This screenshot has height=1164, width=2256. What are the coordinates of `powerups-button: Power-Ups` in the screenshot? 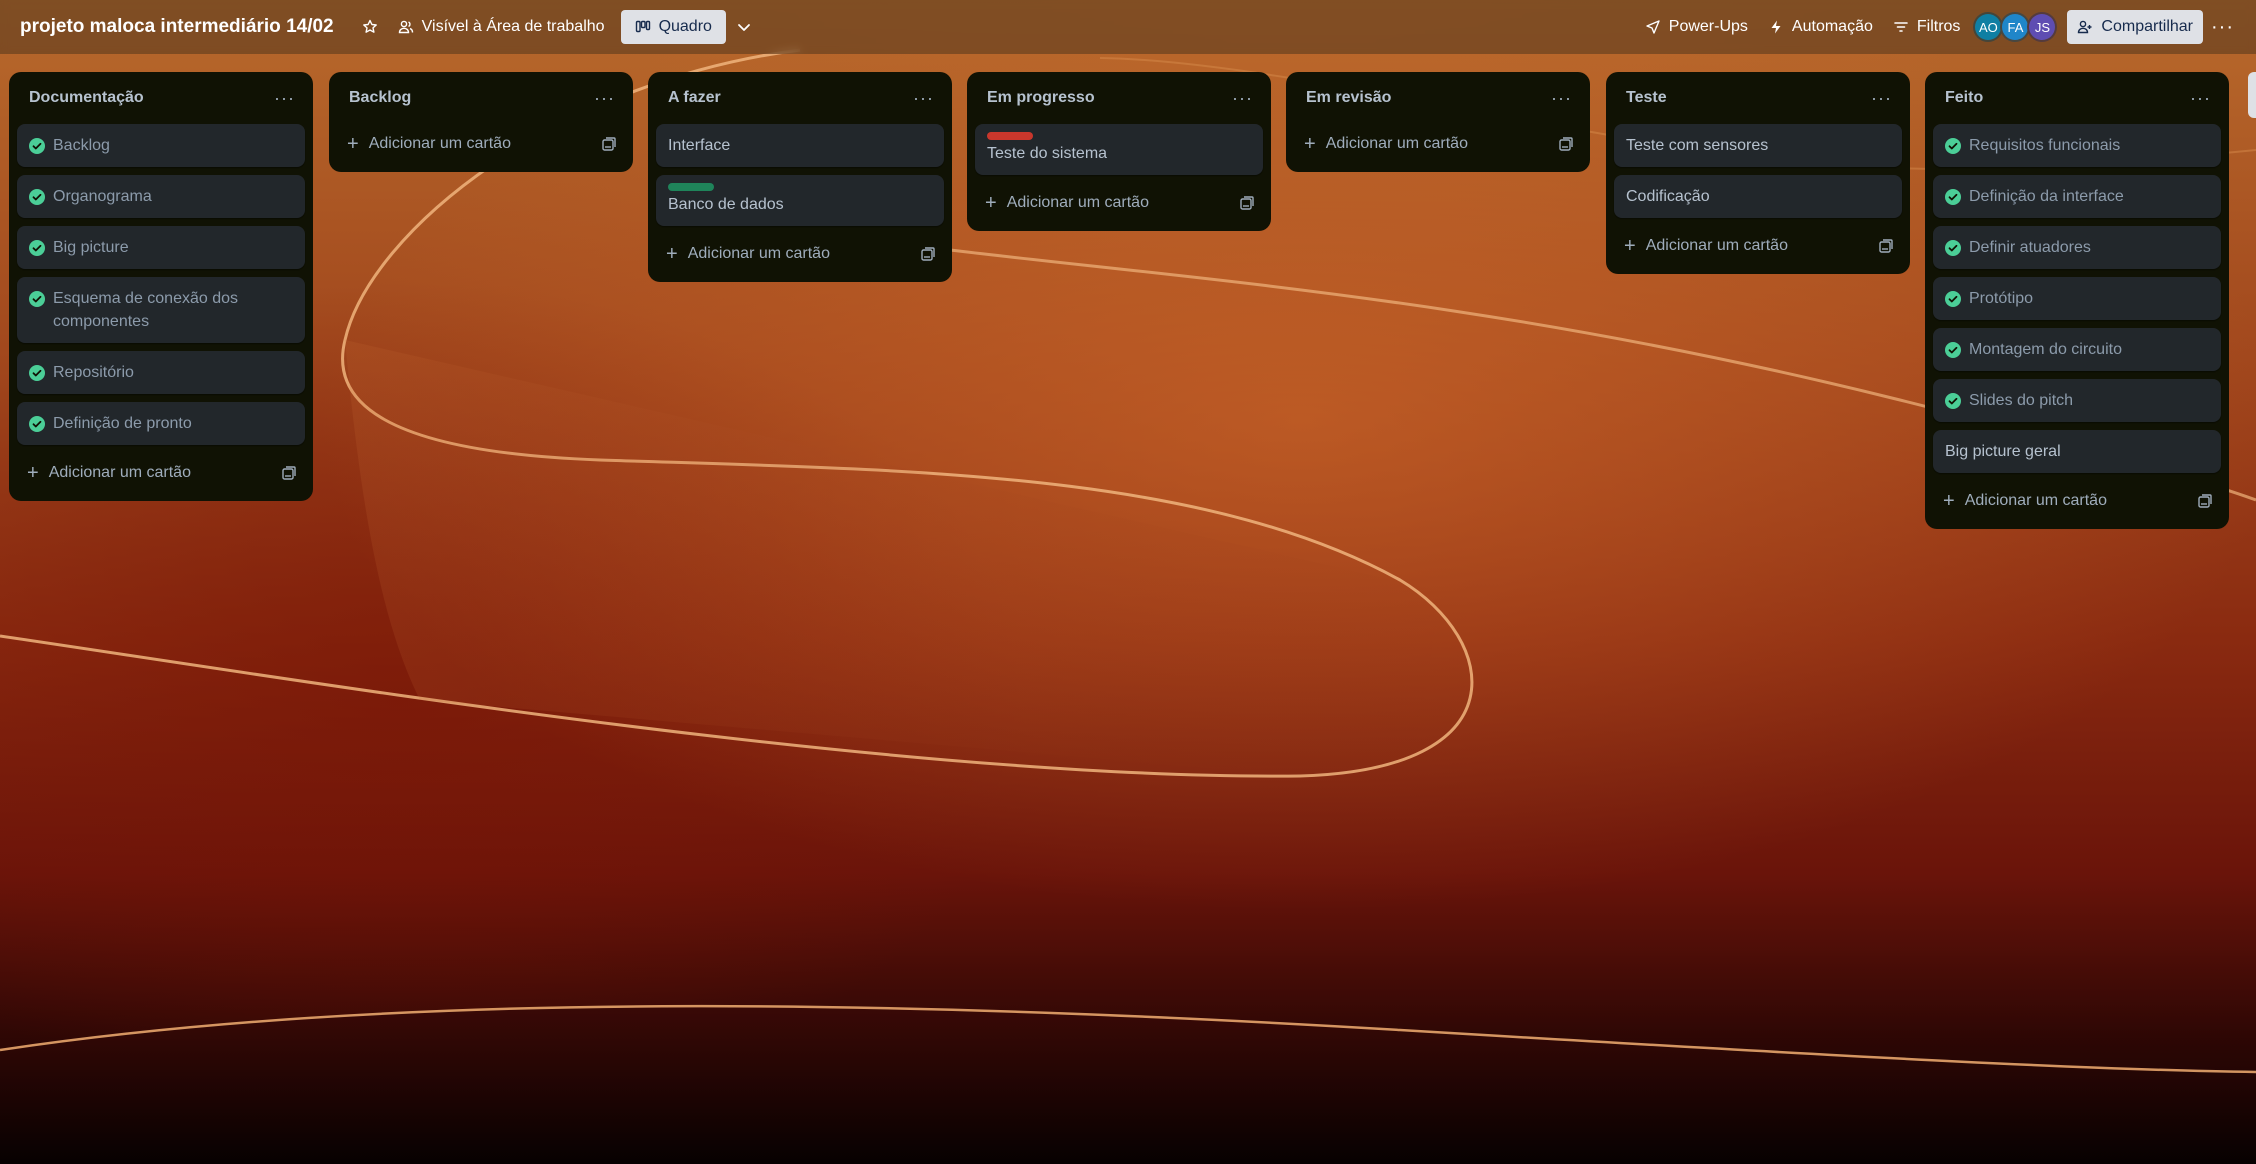 It's located at (1696, 27).